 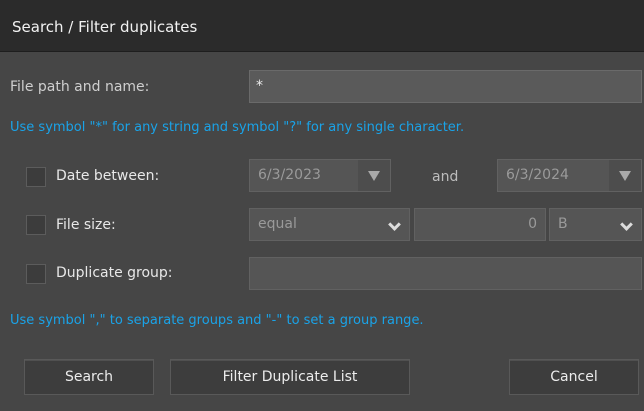 What do you see at coordinates (36, 177) in the screenshot?
I see `date-between-checkbox` at bounding box center [36, 177].